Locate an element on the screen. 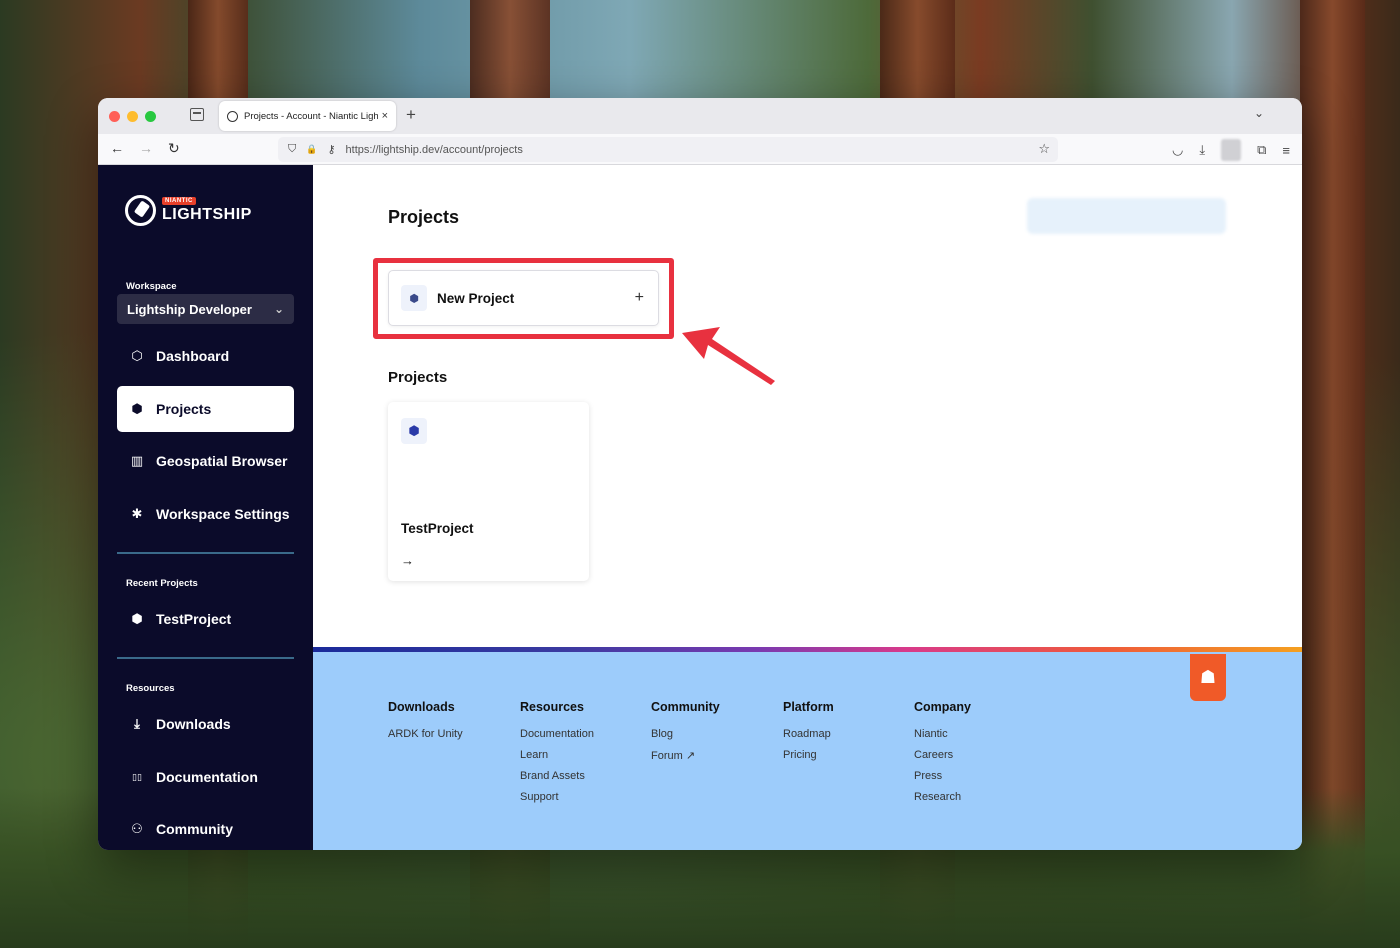 This screenshot has width=1400, height=948. globe-icon is located at coordinates (232, 116).